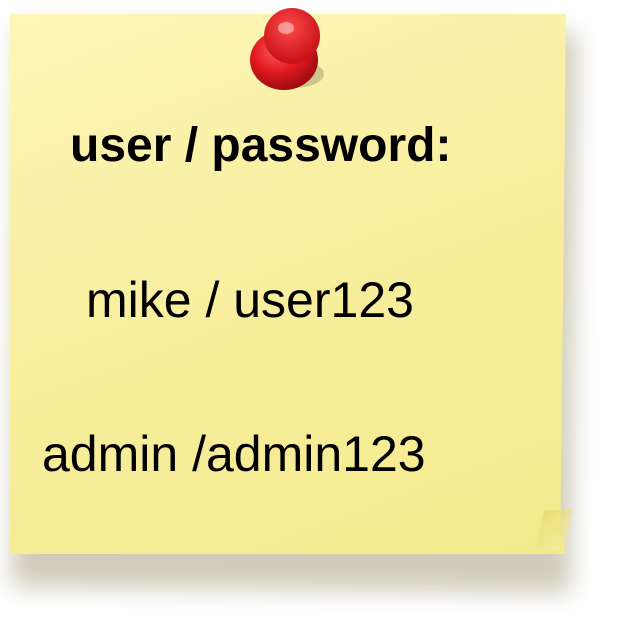 The width and height of the screenshot is (640, 633). Describe the element at coordinates (234, 454) in the screenshot. I see `credential-line-admin: admin /admin123` at that location.